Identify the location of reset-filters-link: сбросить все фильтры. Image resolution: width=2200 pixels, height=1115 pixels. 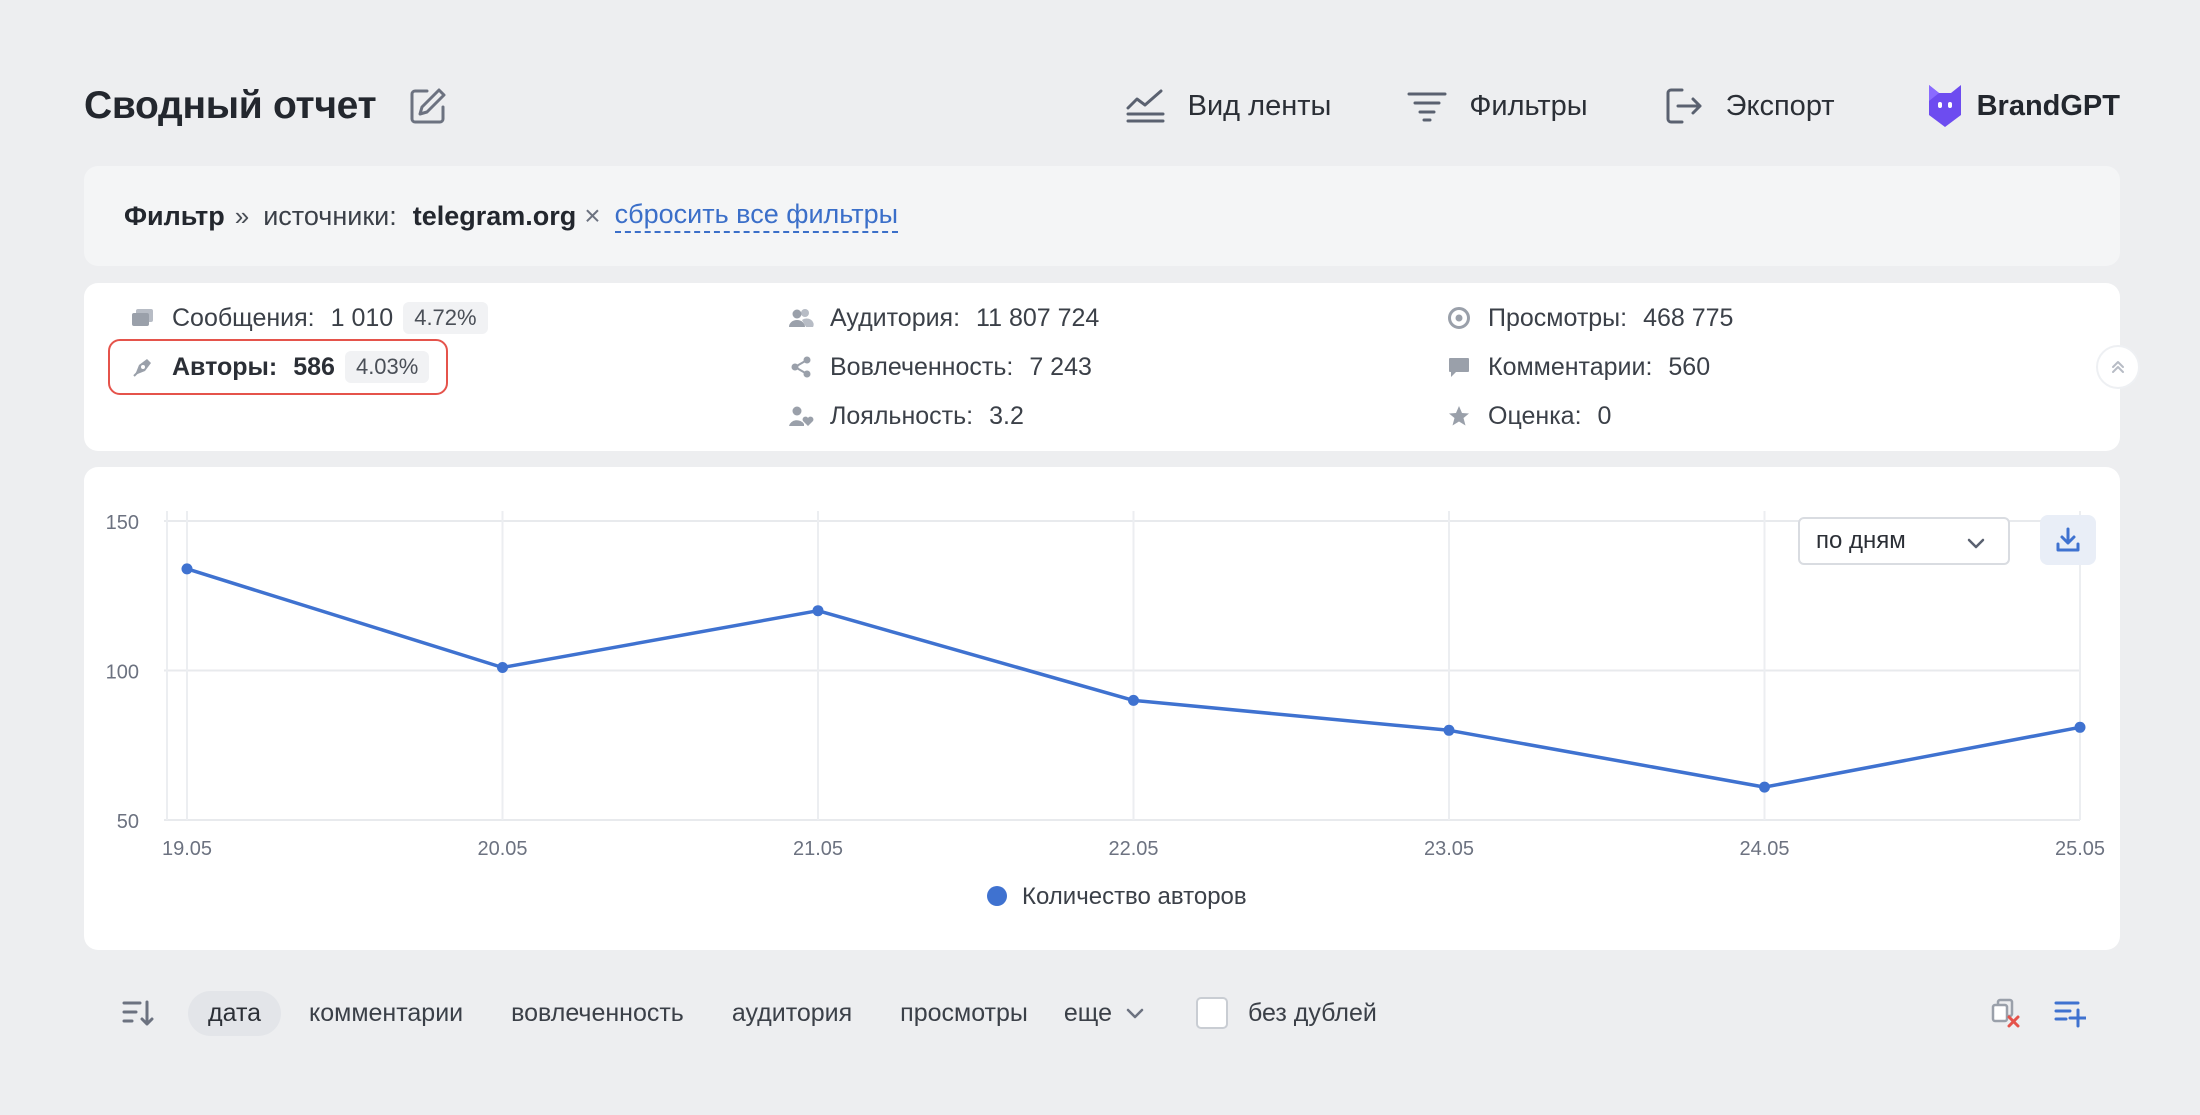
(756, 216).